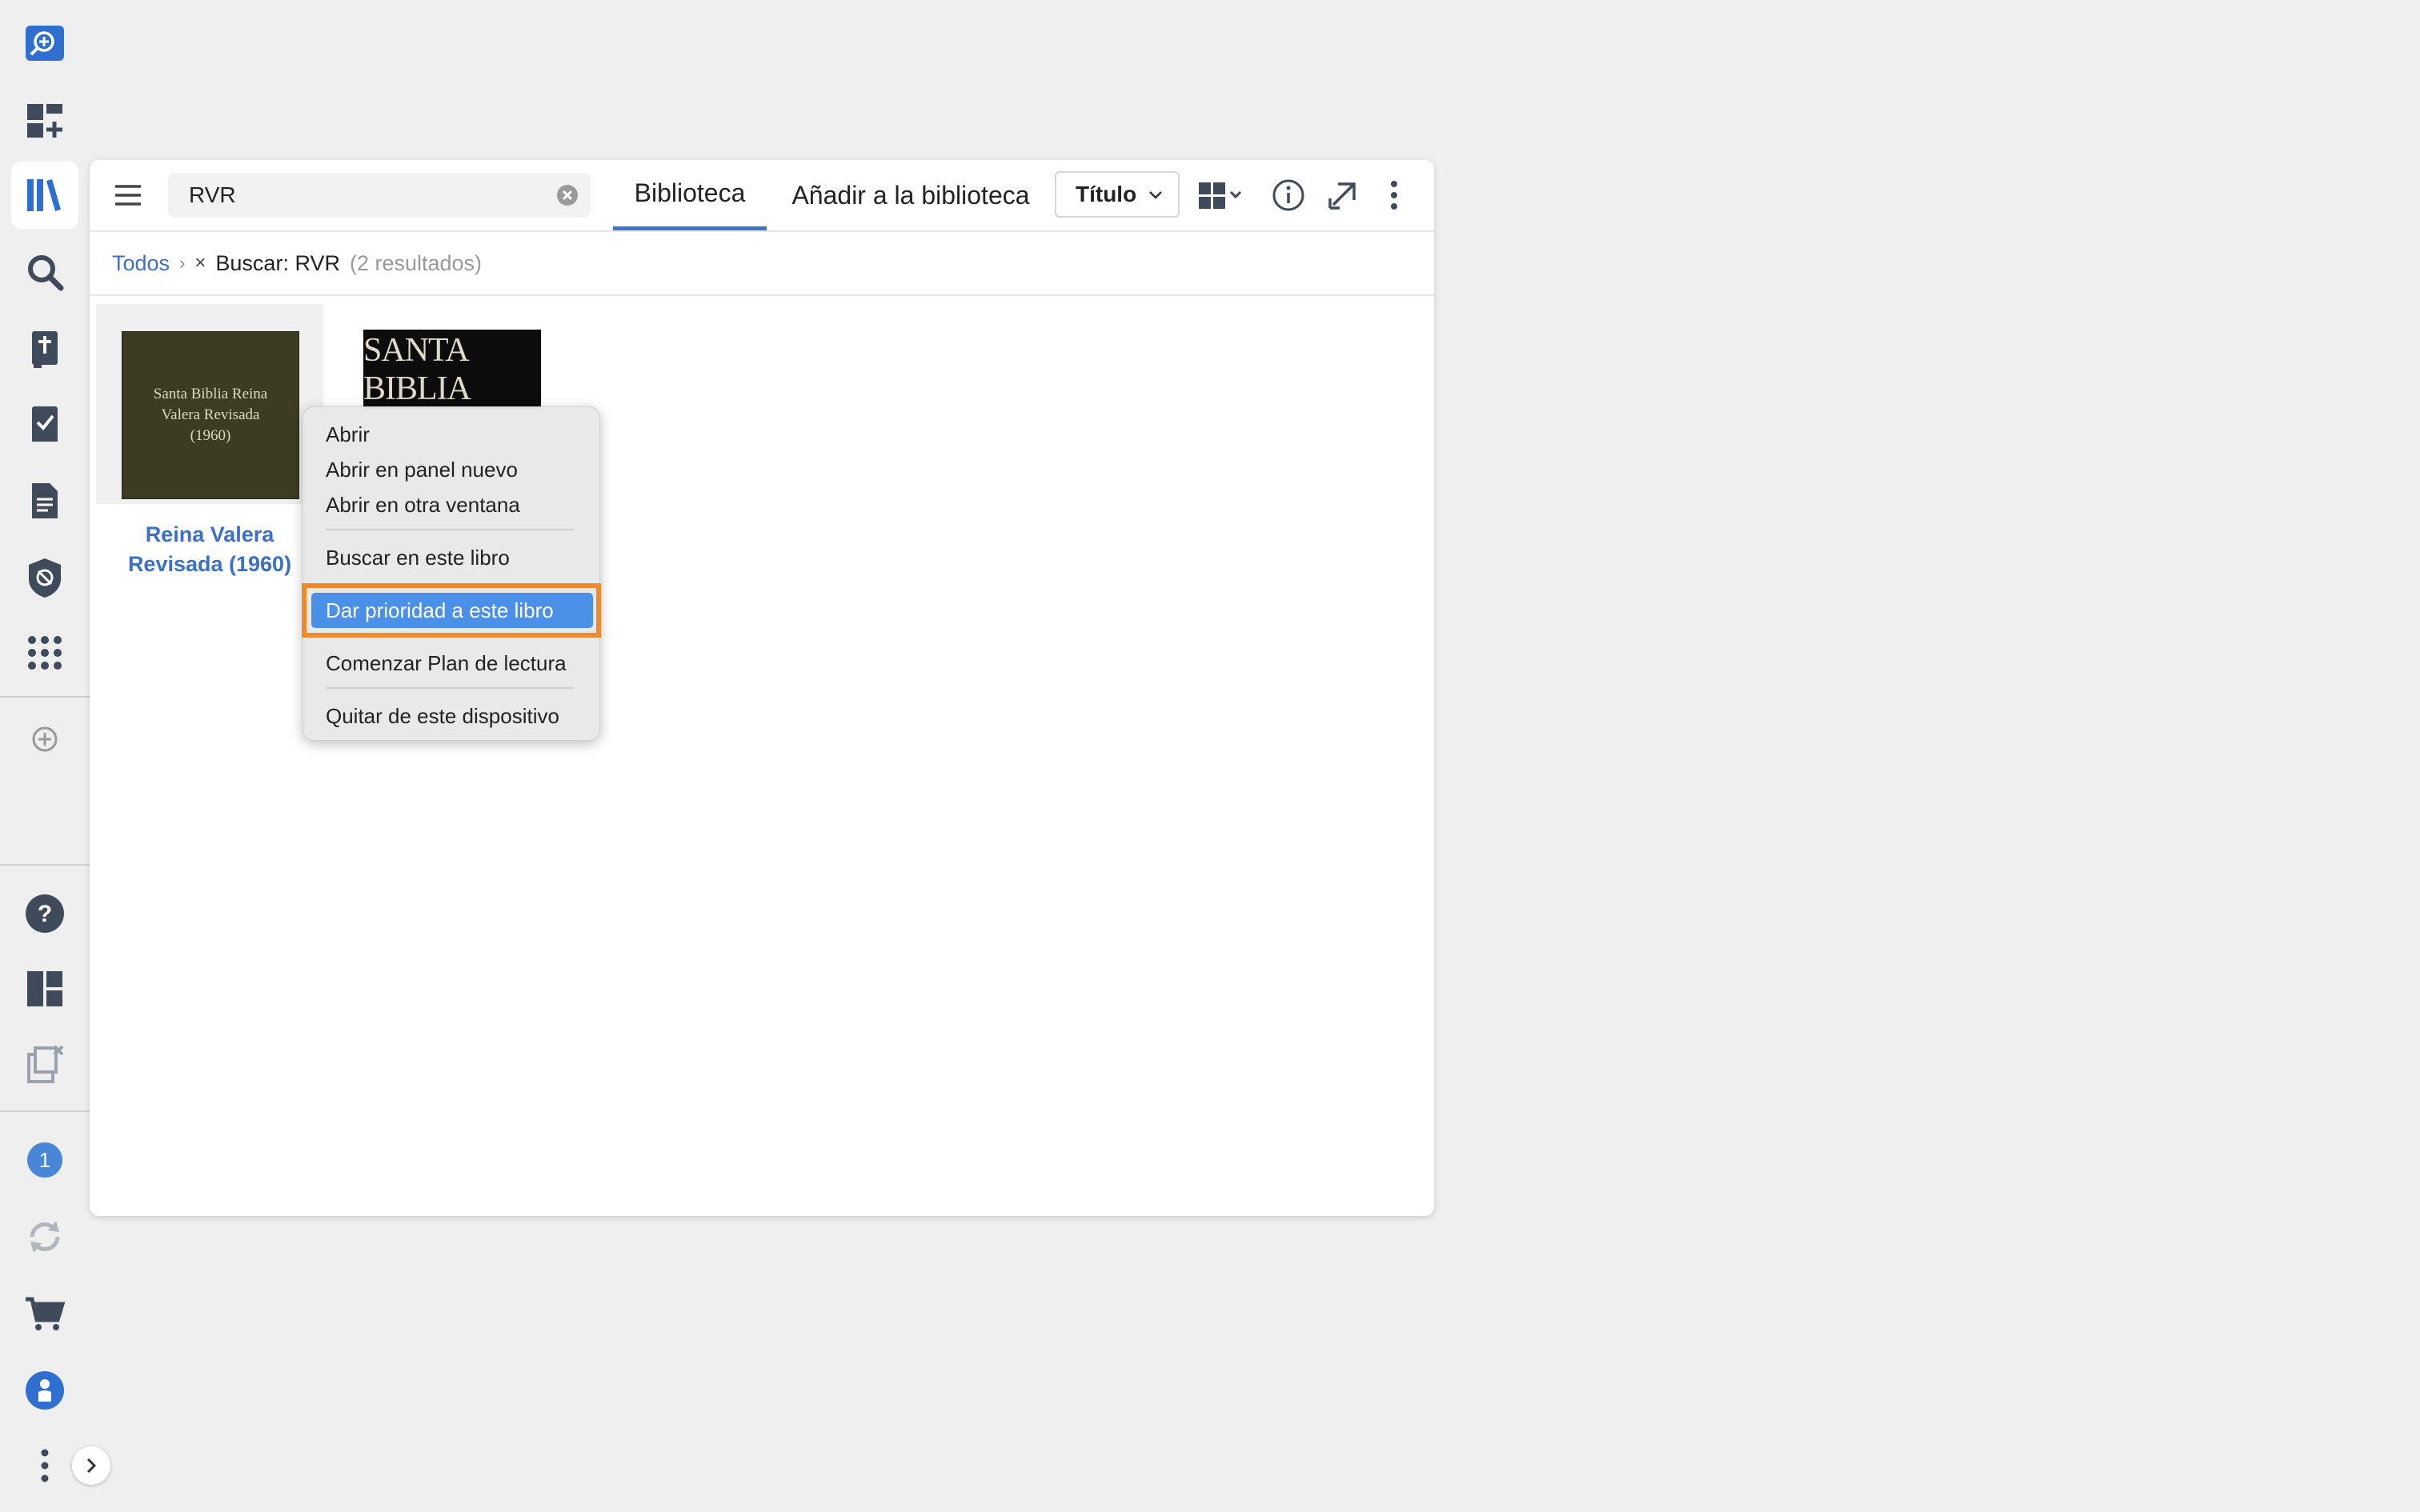 The width and height of the screenshot is (2420, 1512). I want to click on notification-count: 1, so click(44, 1160).